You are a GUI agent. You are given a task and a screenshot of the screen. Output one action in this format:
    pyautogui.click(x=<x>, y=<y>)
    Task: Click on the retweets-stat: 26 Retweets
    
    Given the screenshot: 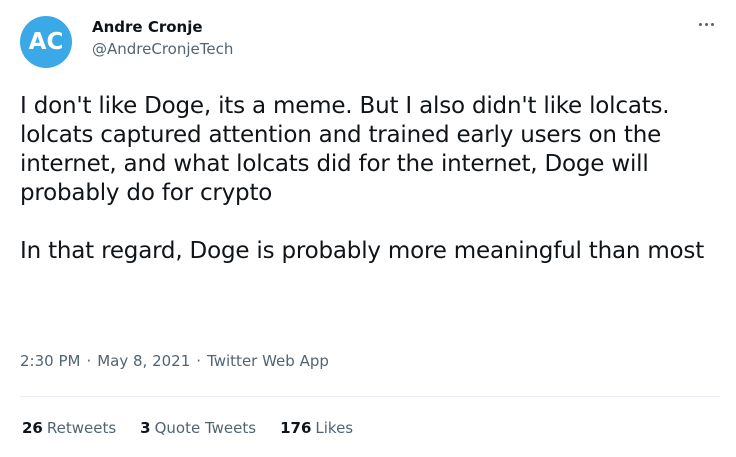 What is the action you would take?
    pyautogui.click(x=69, y=428)
    